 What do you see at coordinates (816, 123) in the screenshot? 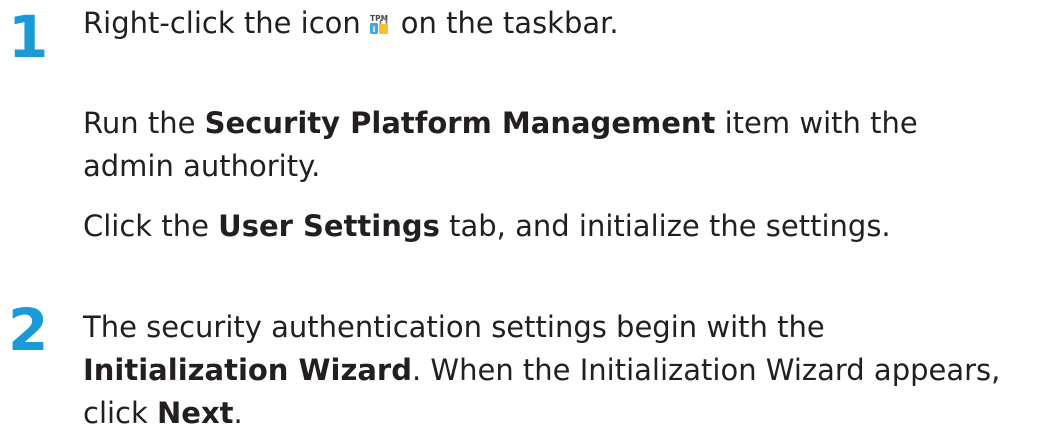
I see `instruction-text: item with the` at bounding box center [816, 123].